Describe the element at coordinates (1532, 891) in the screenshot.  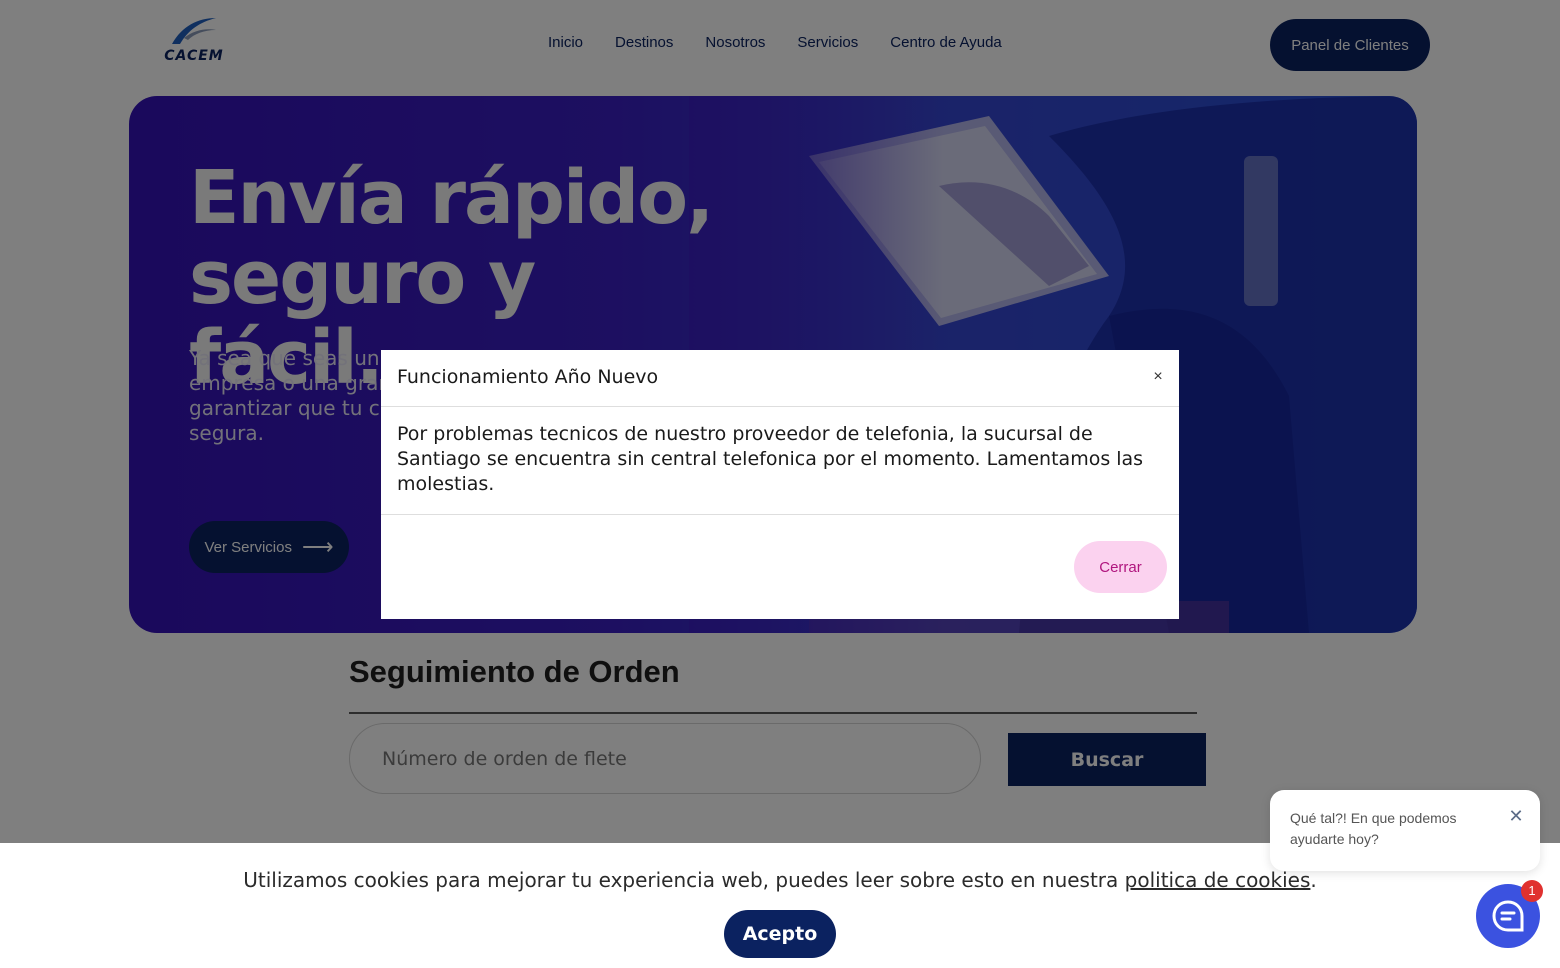
I see `chat-unread-badge: 1` at that location.